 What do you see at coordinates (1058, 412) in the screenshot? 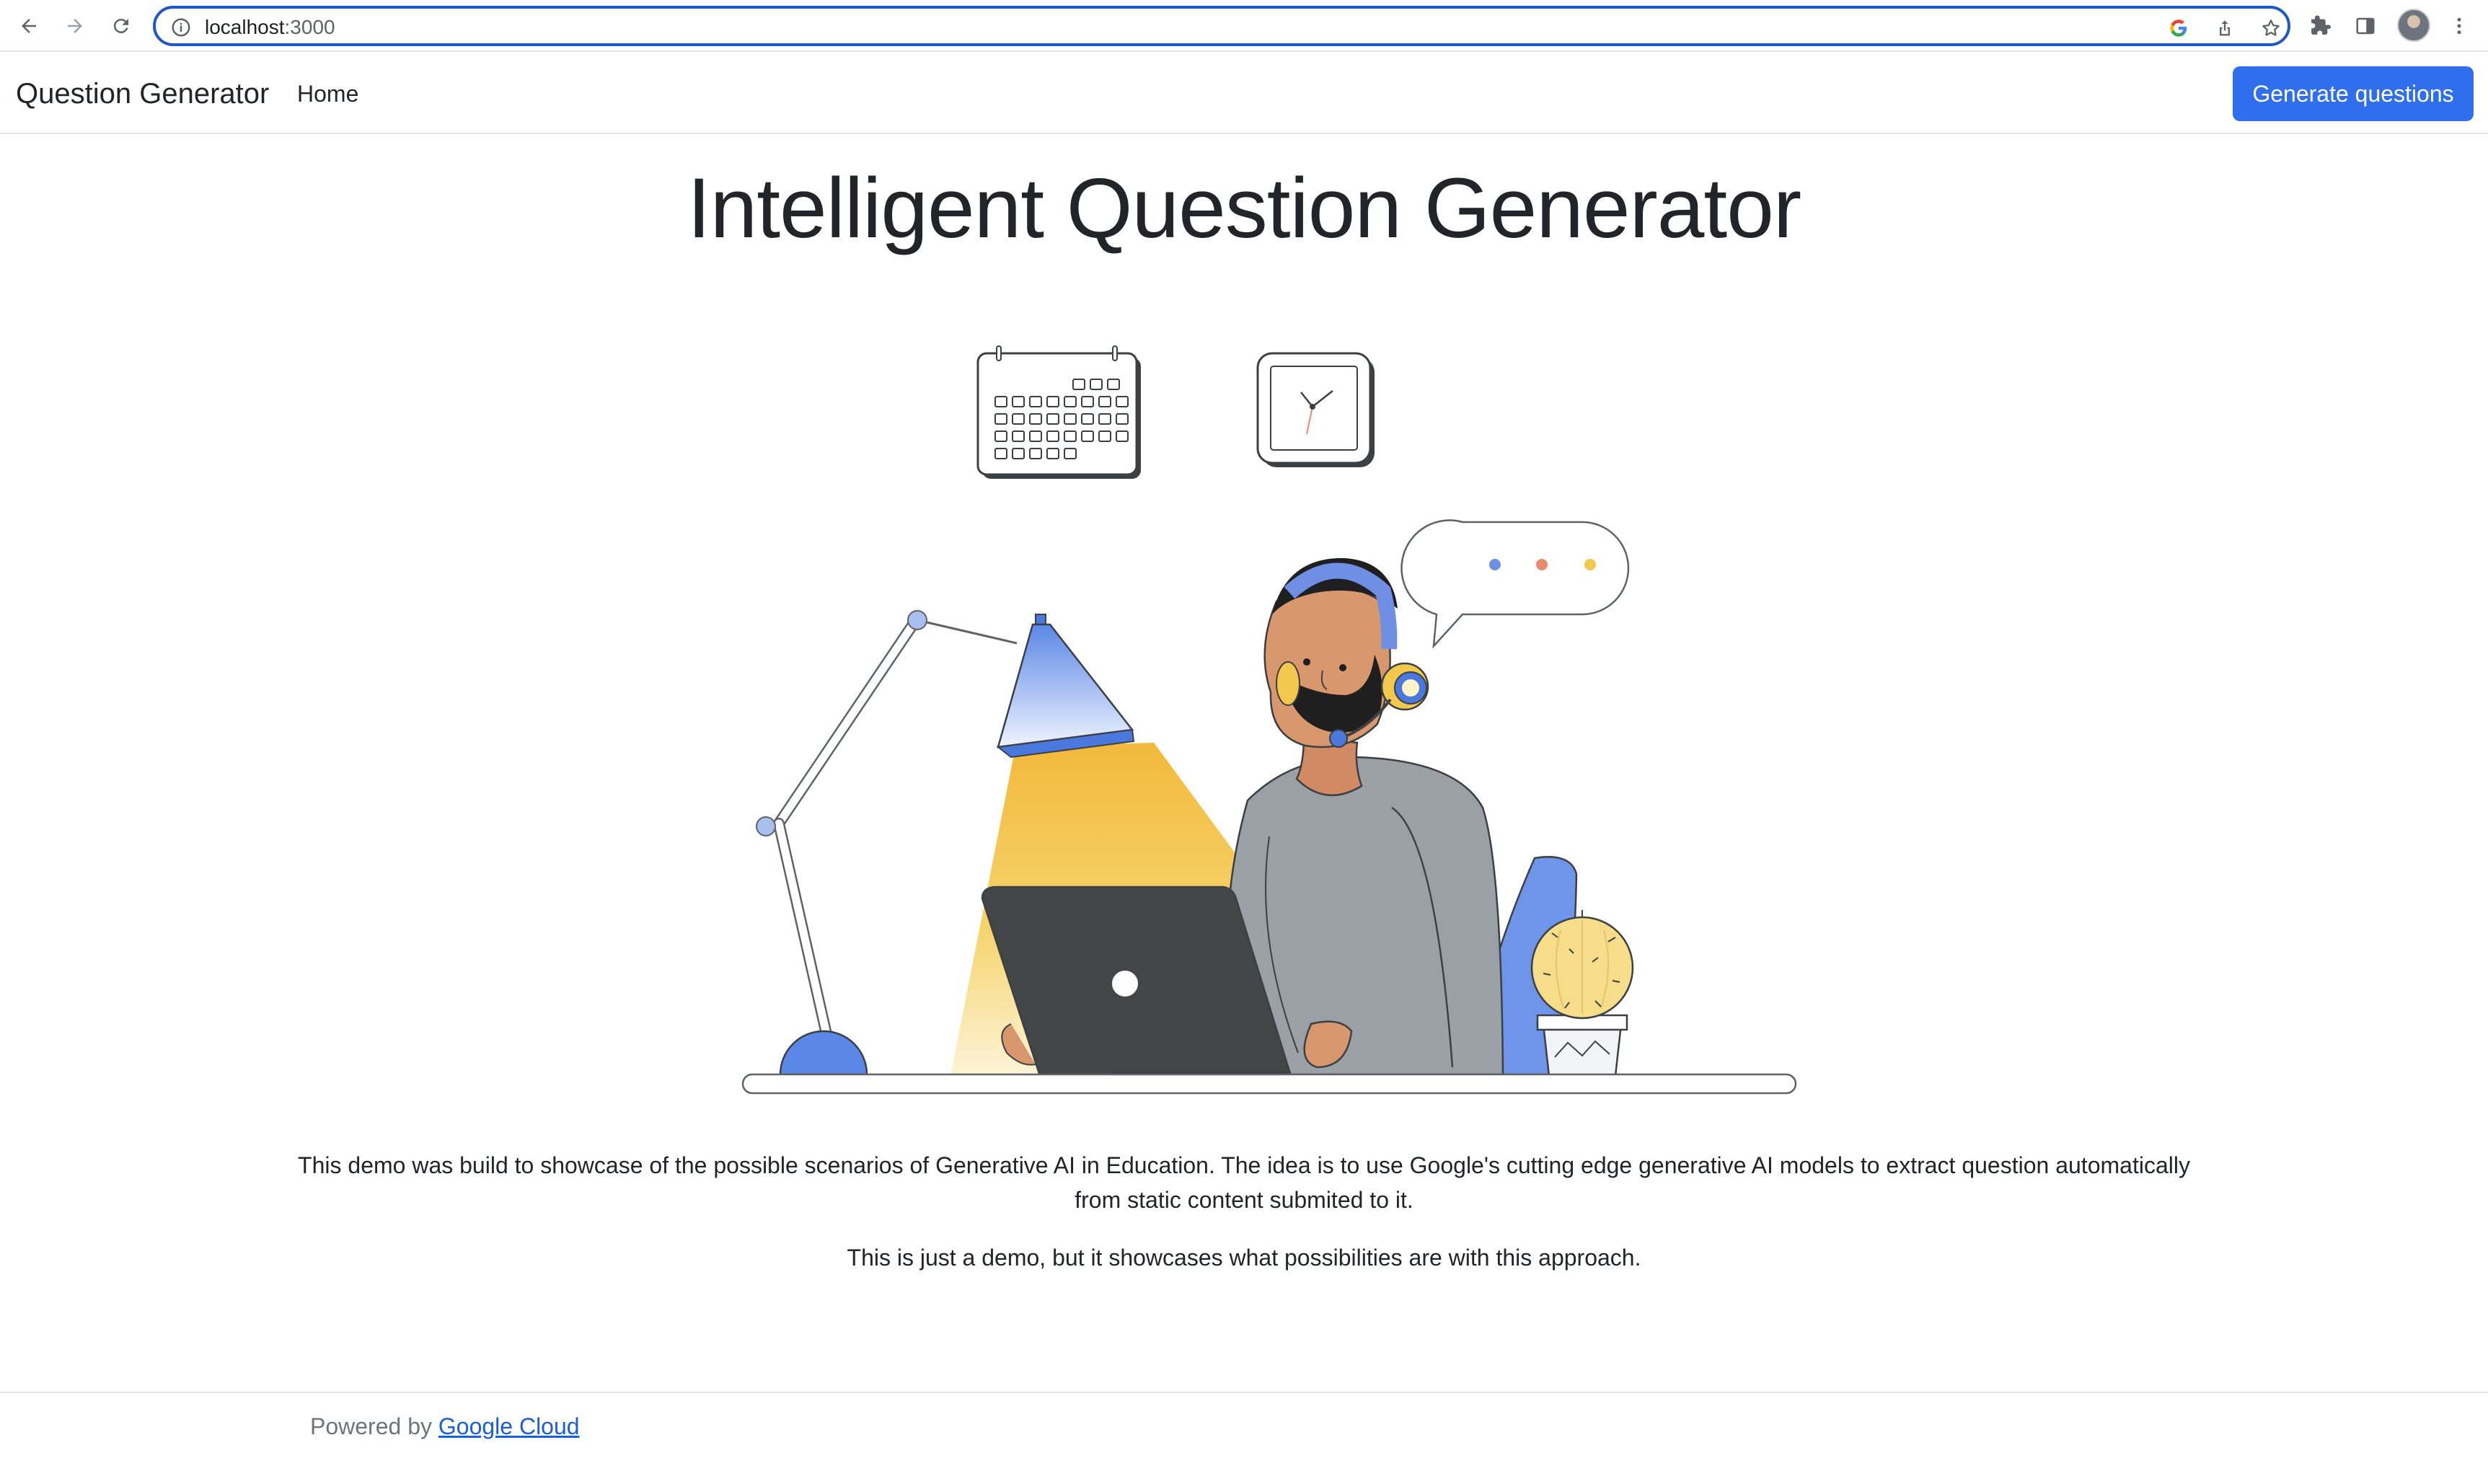
I see `calendar-icon` at bounding box center [1058, 412].